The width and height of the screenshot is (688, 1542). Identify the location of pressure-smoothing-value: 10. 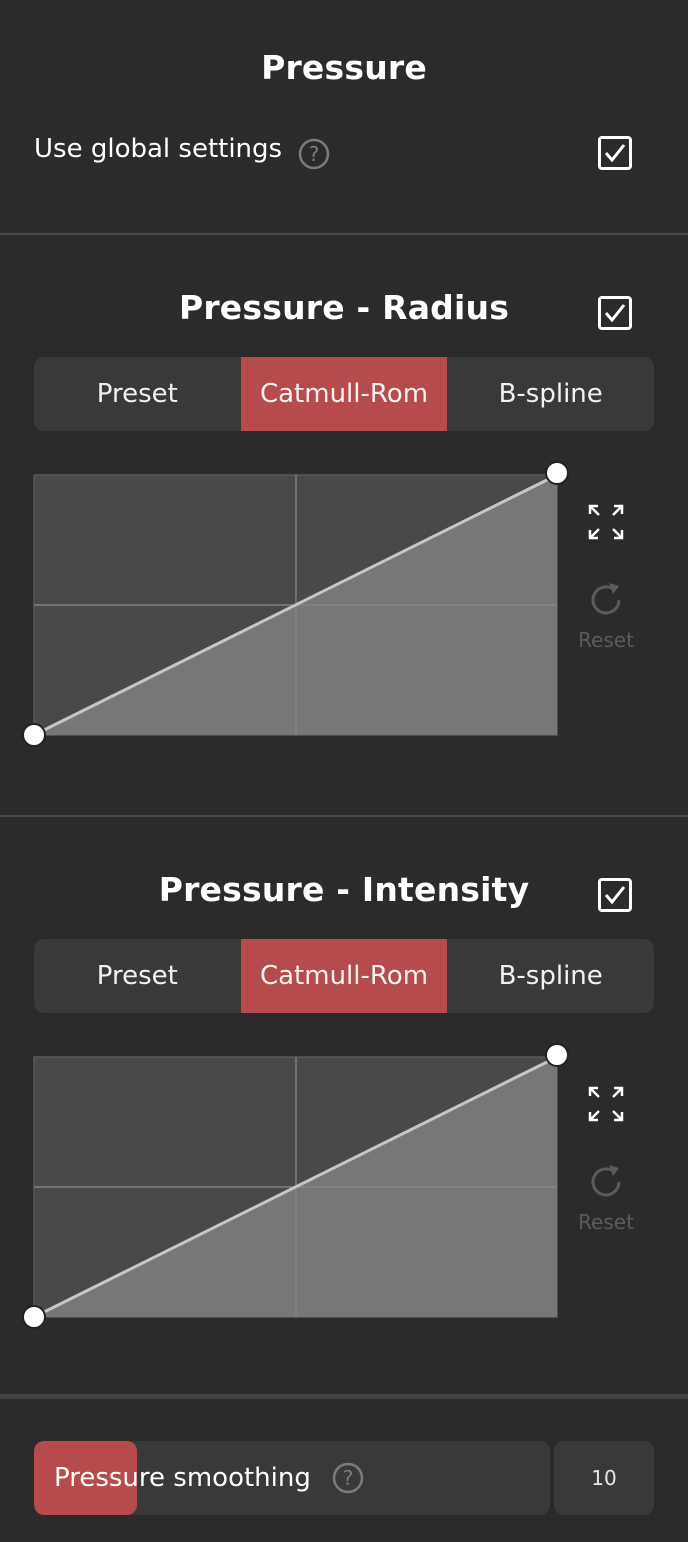
(604, 1478).